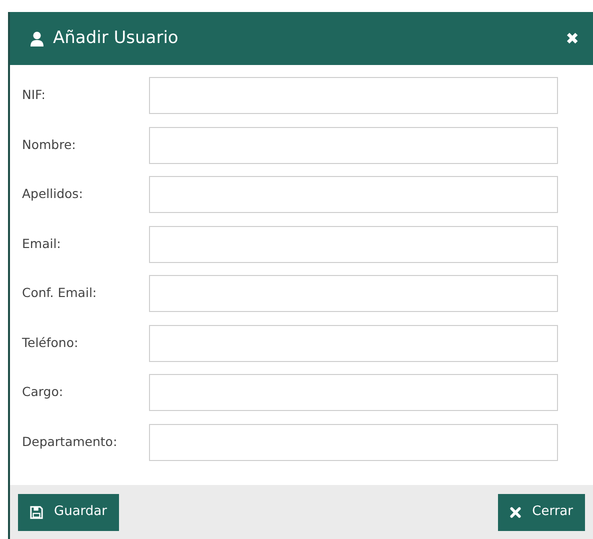  Describe the element at coordinates (60, 293) in the screenshot. I see `field-label: Conf. Email:` at that location.